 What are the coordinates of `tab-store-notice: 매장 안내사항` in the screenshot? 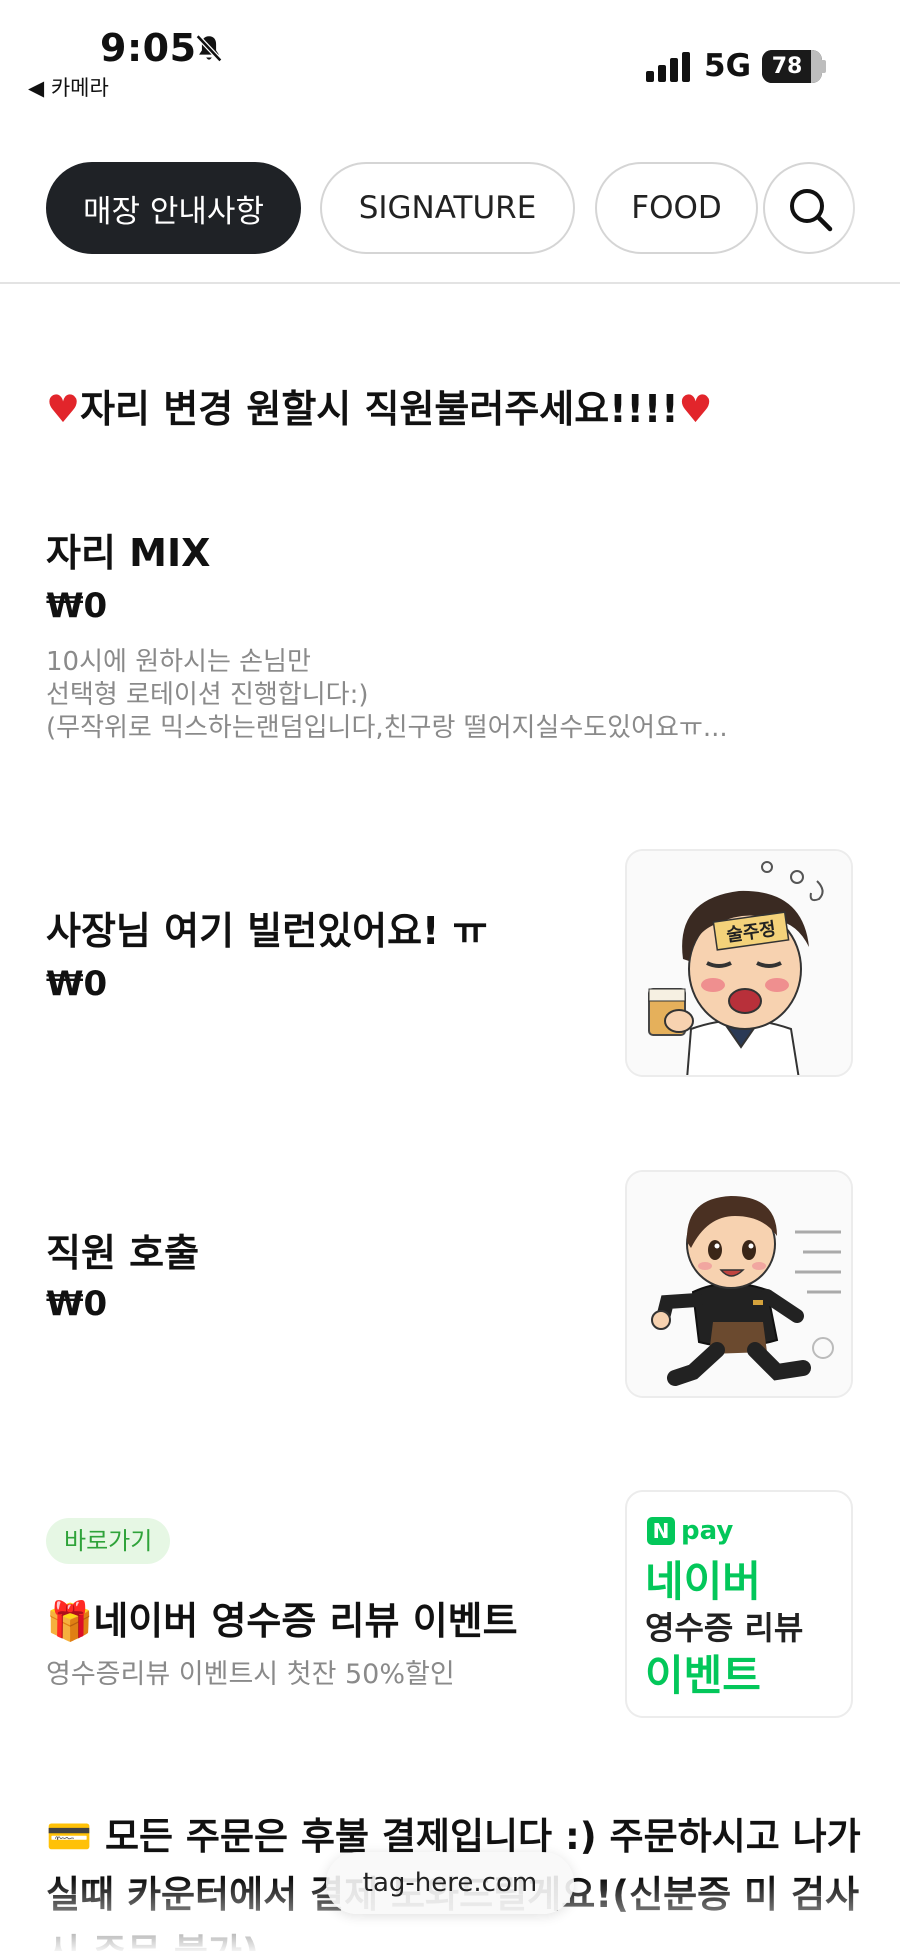 It's located at (173, 208).